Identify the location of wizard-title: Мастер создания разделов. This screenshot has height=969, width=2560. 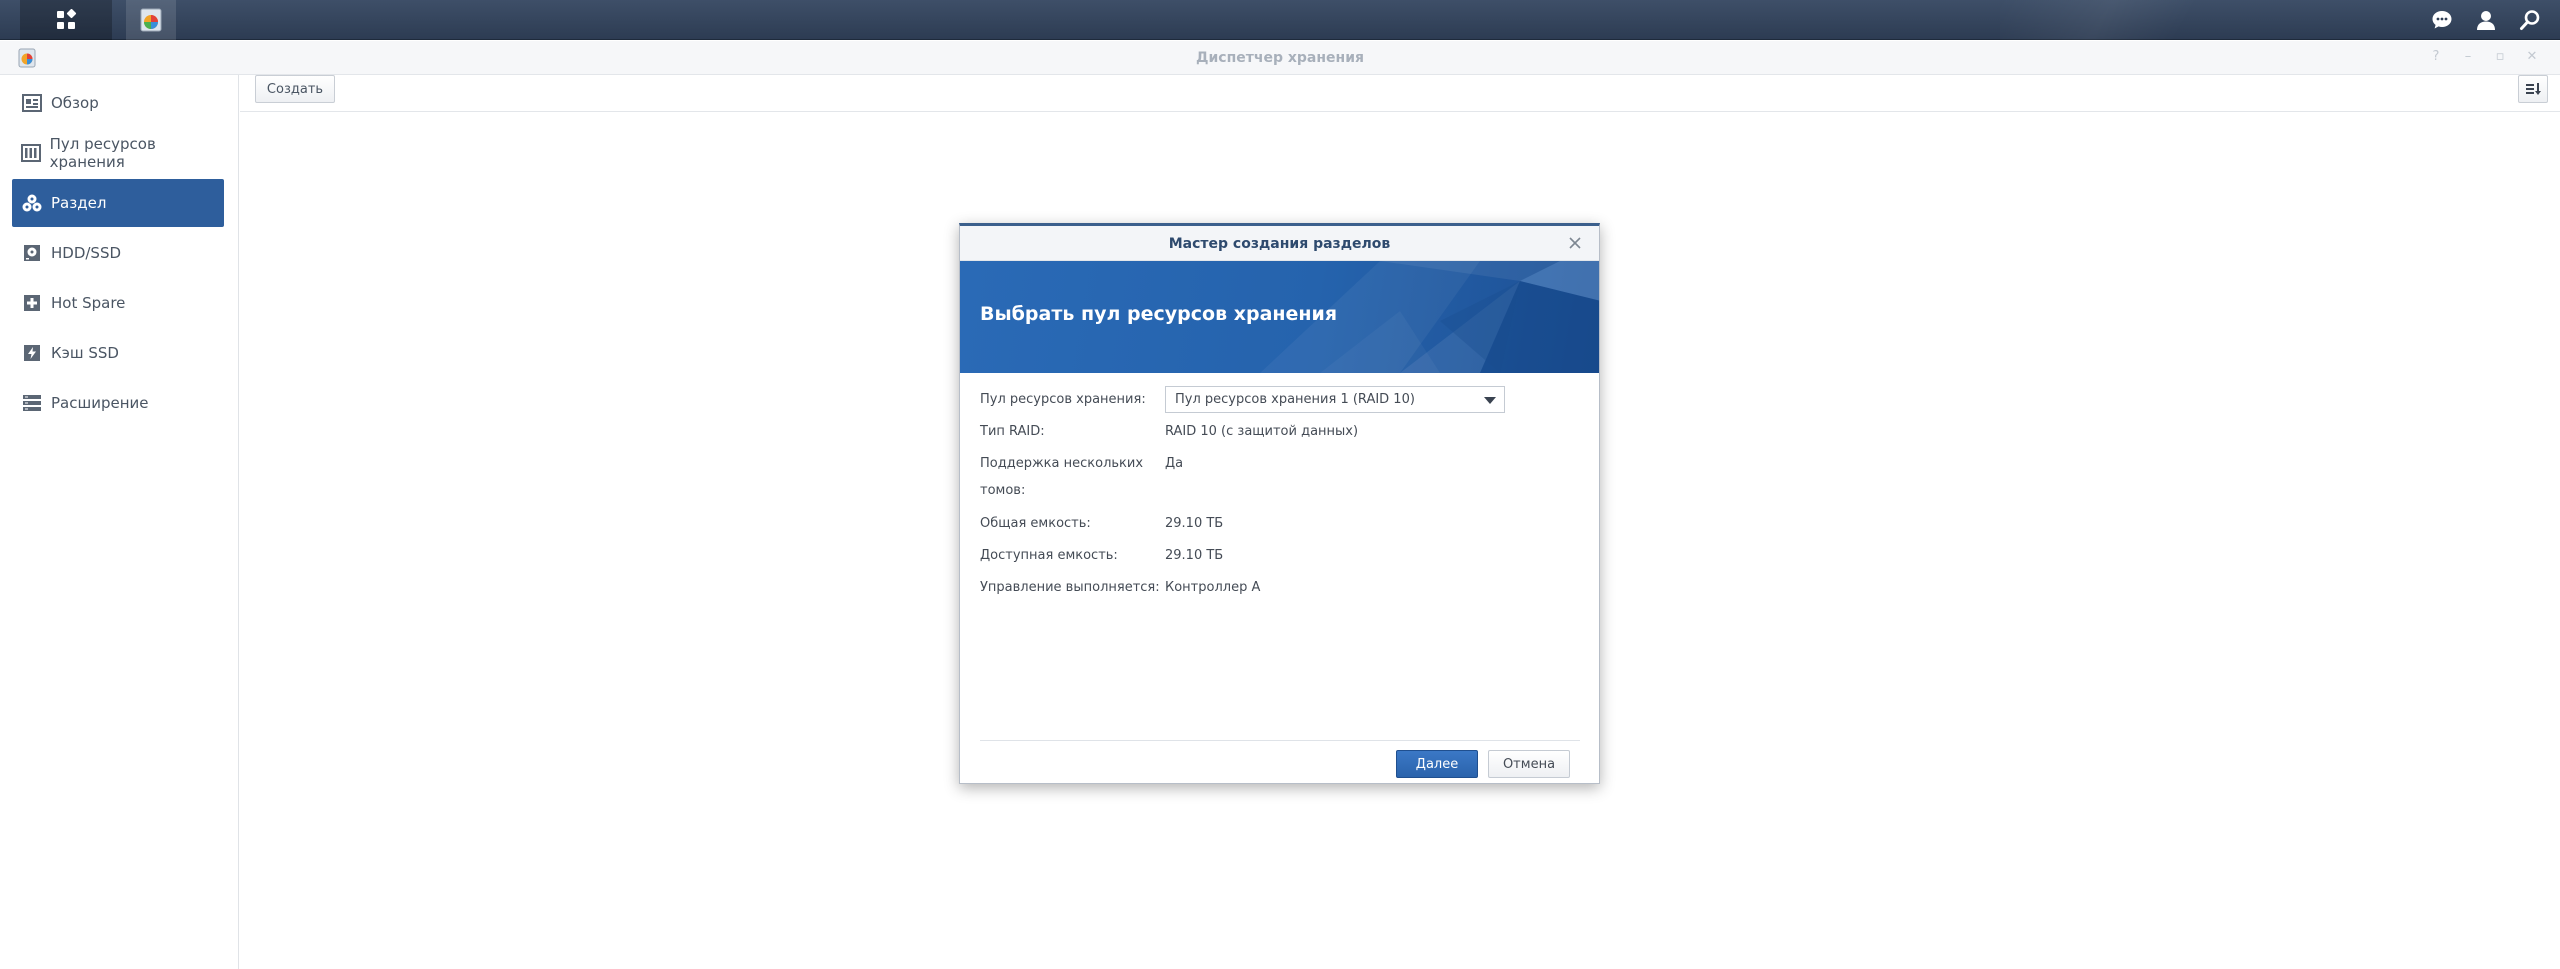
(1279, 244).